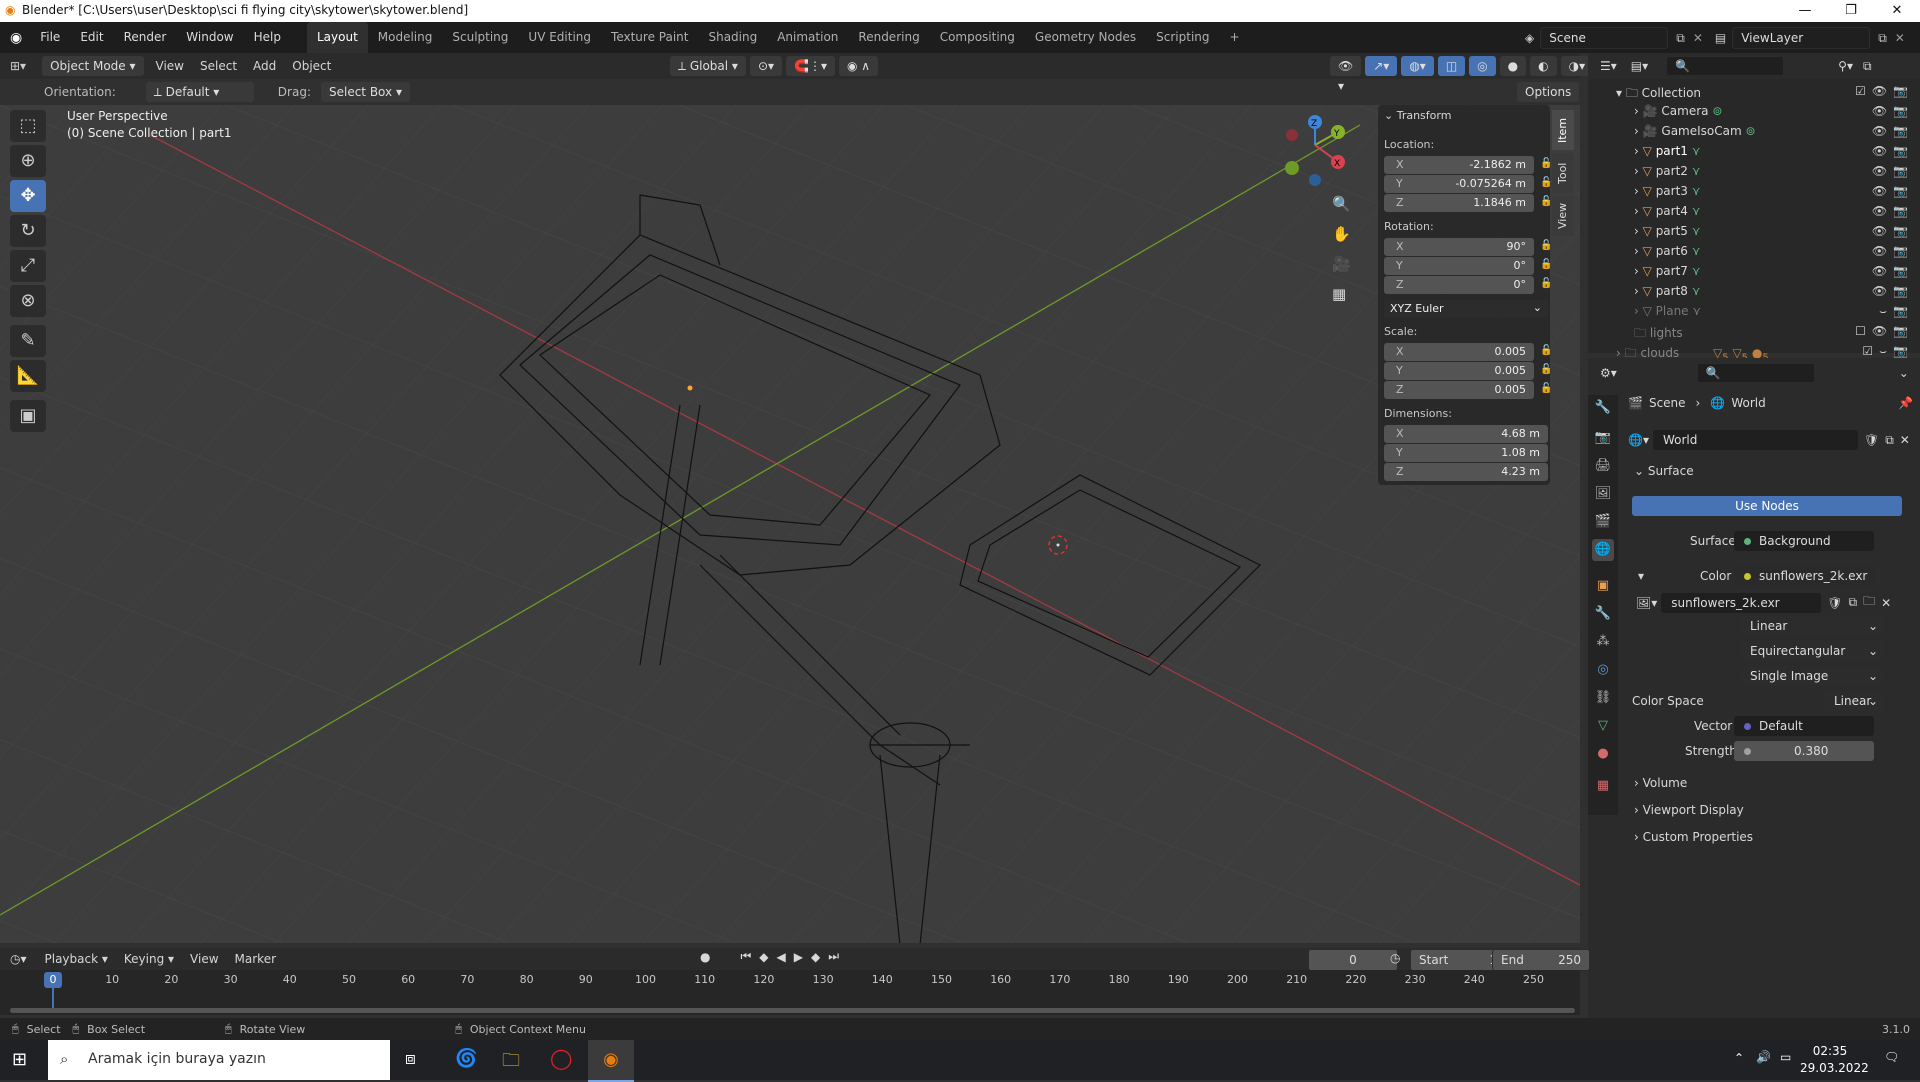 This screenshot has width=1920, height=1082. What do you see at coordinates (466, 1058) in the screenshot?
I see `app-icon-1: 🌀` at bounding box center [466, 1058].